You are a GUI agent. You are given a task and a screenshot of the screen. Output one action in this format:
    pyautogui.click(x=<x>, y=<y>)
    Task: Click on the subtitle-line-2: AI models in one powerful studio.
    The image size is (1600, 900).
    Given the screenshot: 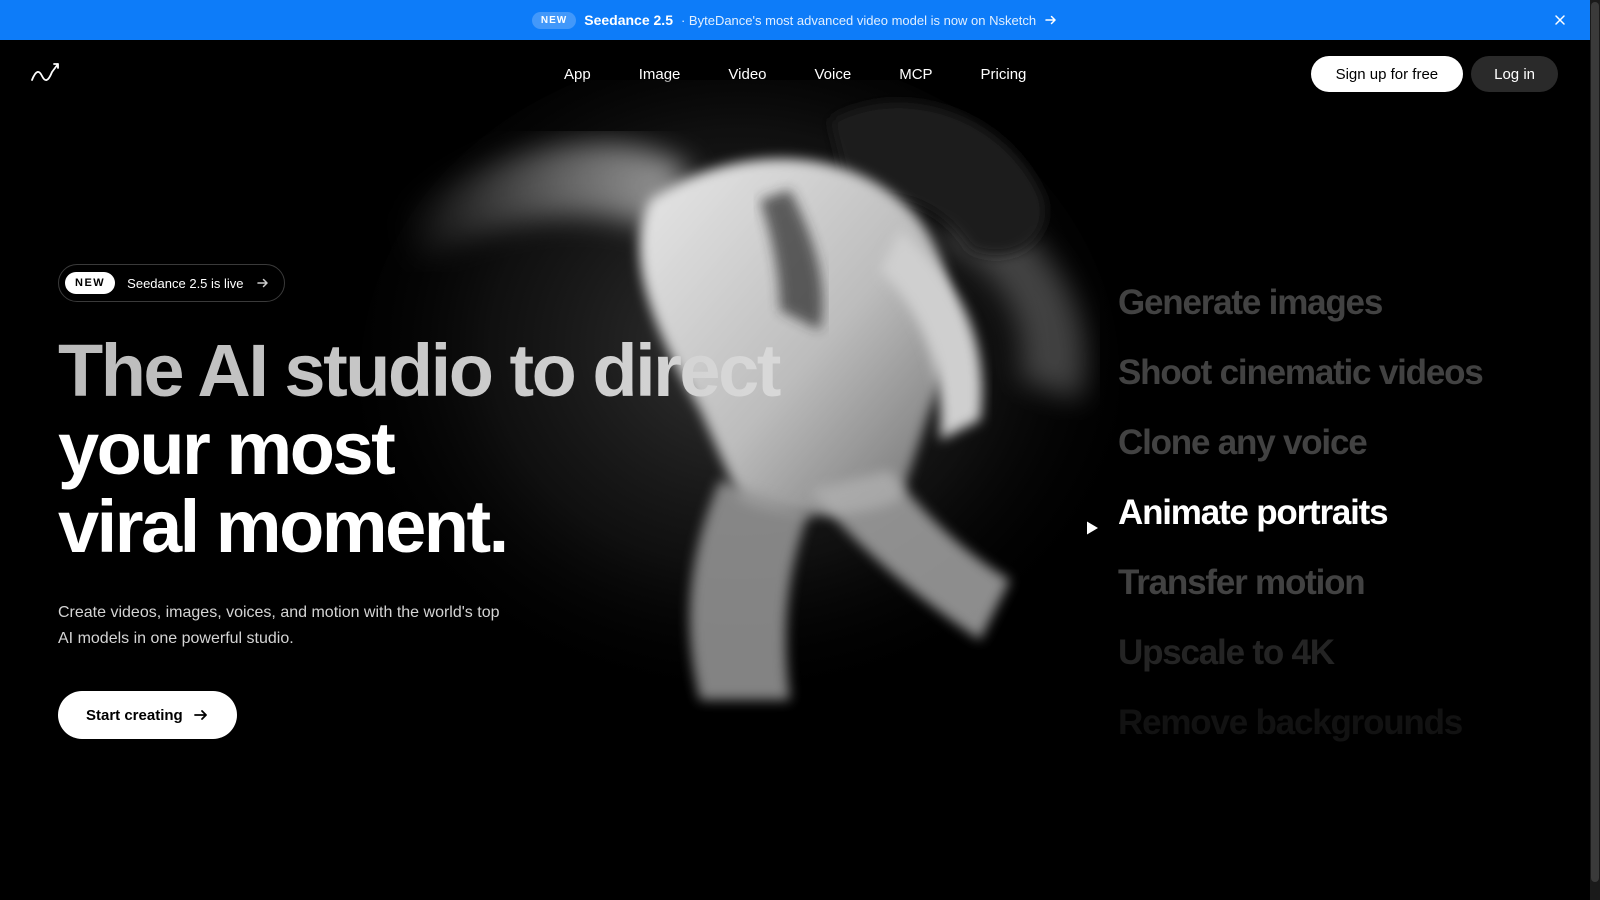 What is the action you would take?
    pyautogui.click(x=176, y=638)
    